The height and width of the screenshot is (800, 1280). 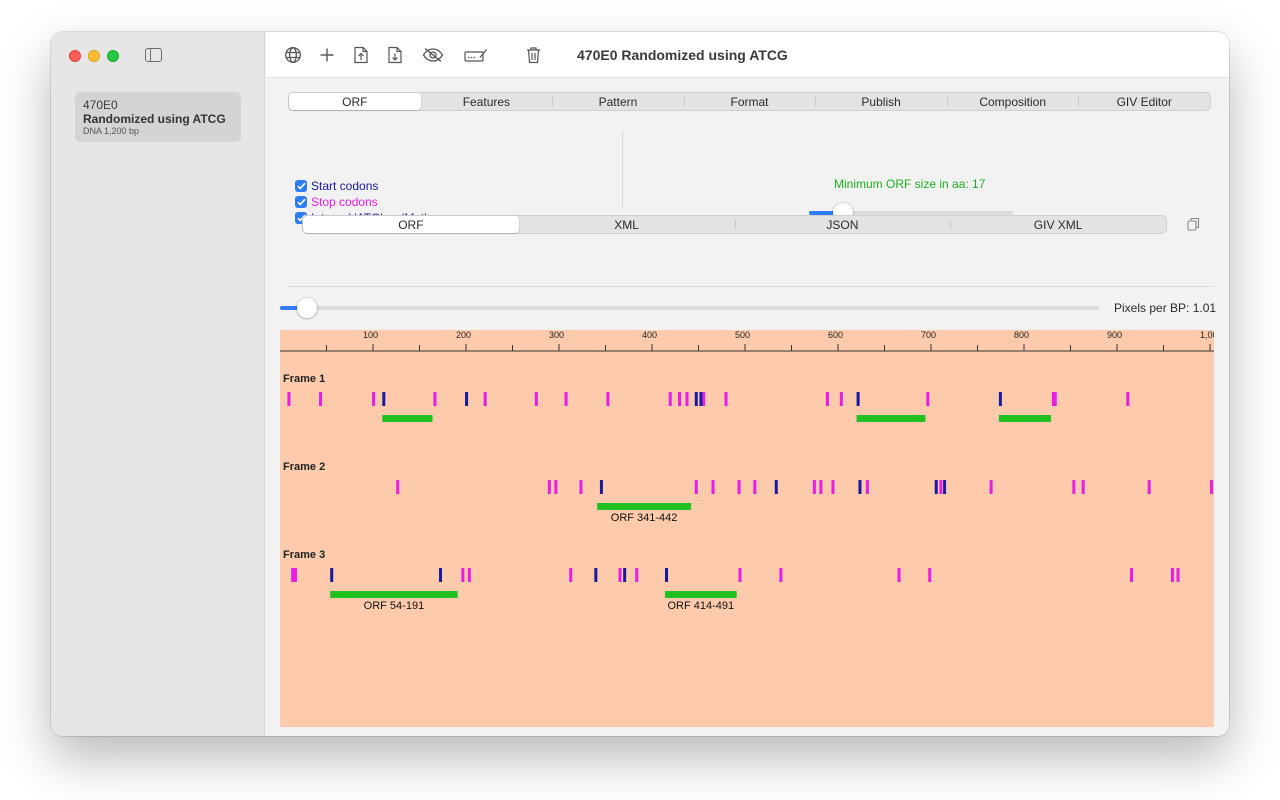 I want to click on options-divider, so click(x=622, y=169).